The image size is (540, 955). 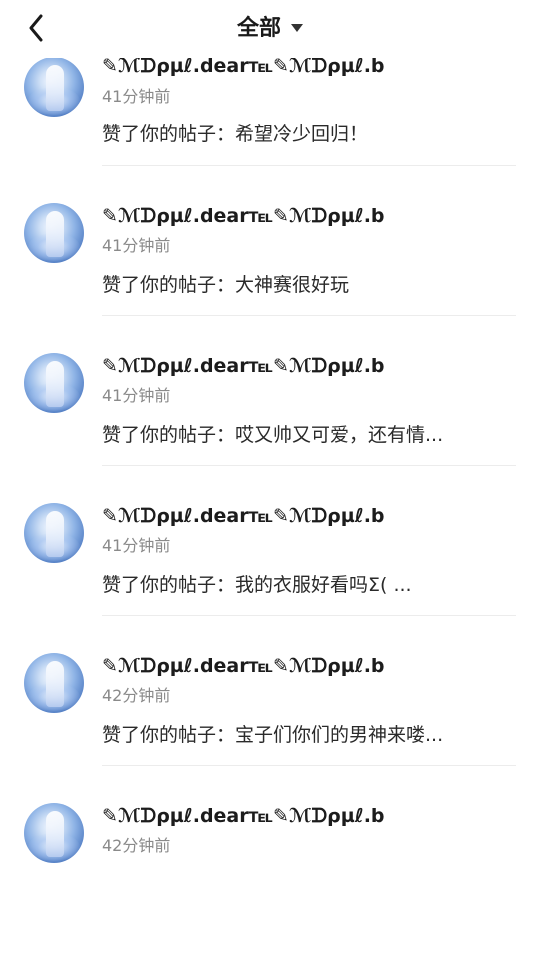 I want to click on top-bar: 全部, so click(x=270, y=29).